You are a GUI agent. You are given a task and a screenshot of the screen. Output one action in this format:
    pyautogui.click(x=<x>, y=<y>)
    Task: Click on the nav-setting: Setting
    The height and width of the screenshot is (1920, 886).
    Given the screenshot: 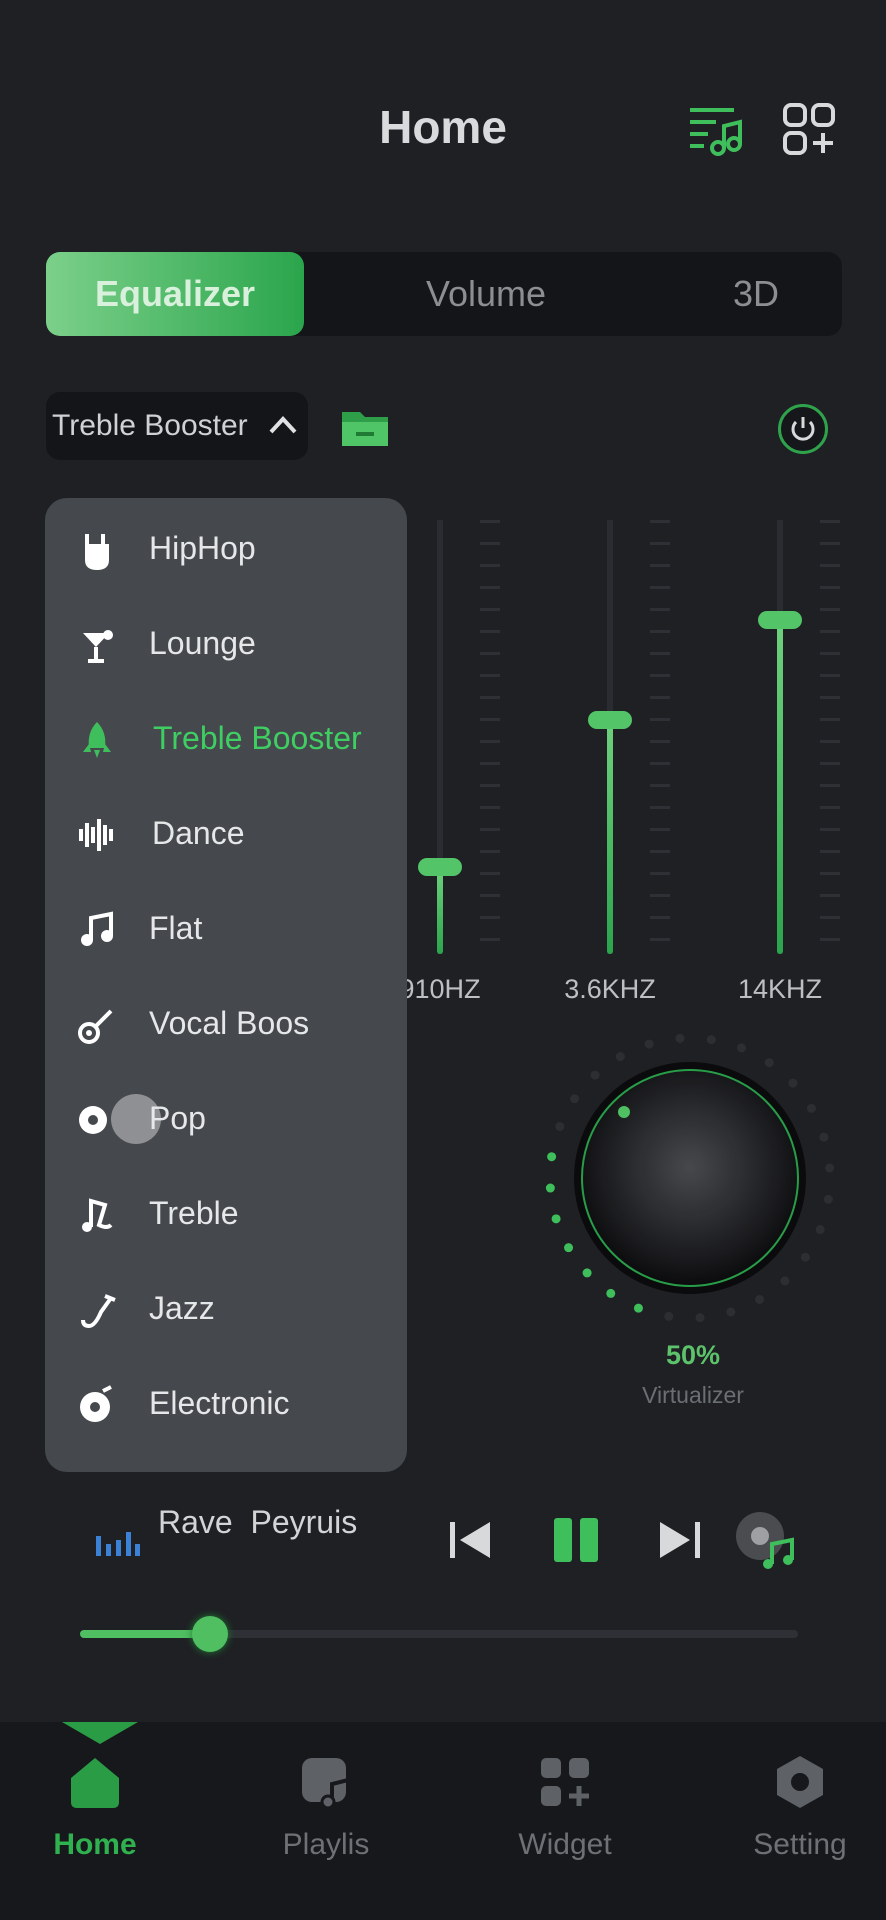 What is the action you would take?
    pyautogui.click(x=793, y=1821)
    